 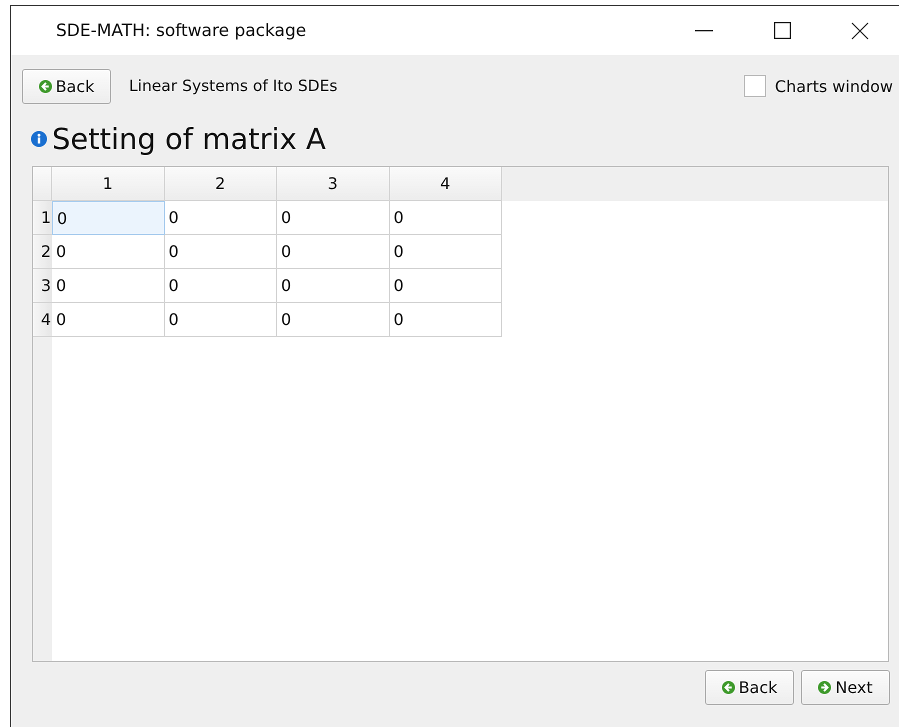 I want to click on next-button: Next, so click(x=845, y=687).